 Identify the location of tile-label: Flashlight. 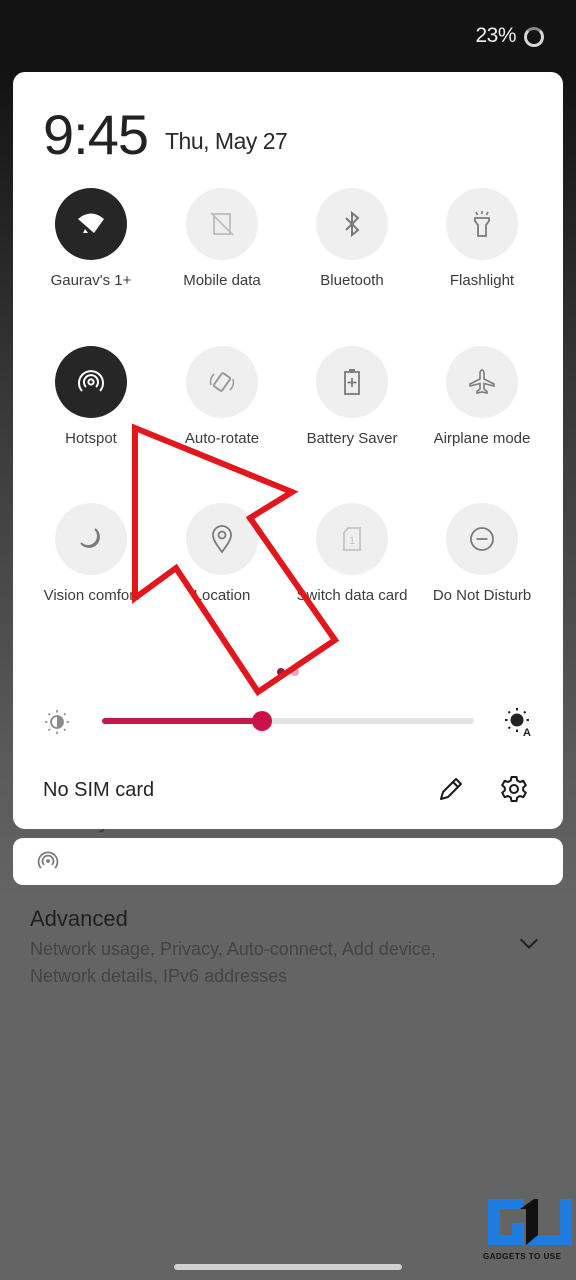
(482, 280).